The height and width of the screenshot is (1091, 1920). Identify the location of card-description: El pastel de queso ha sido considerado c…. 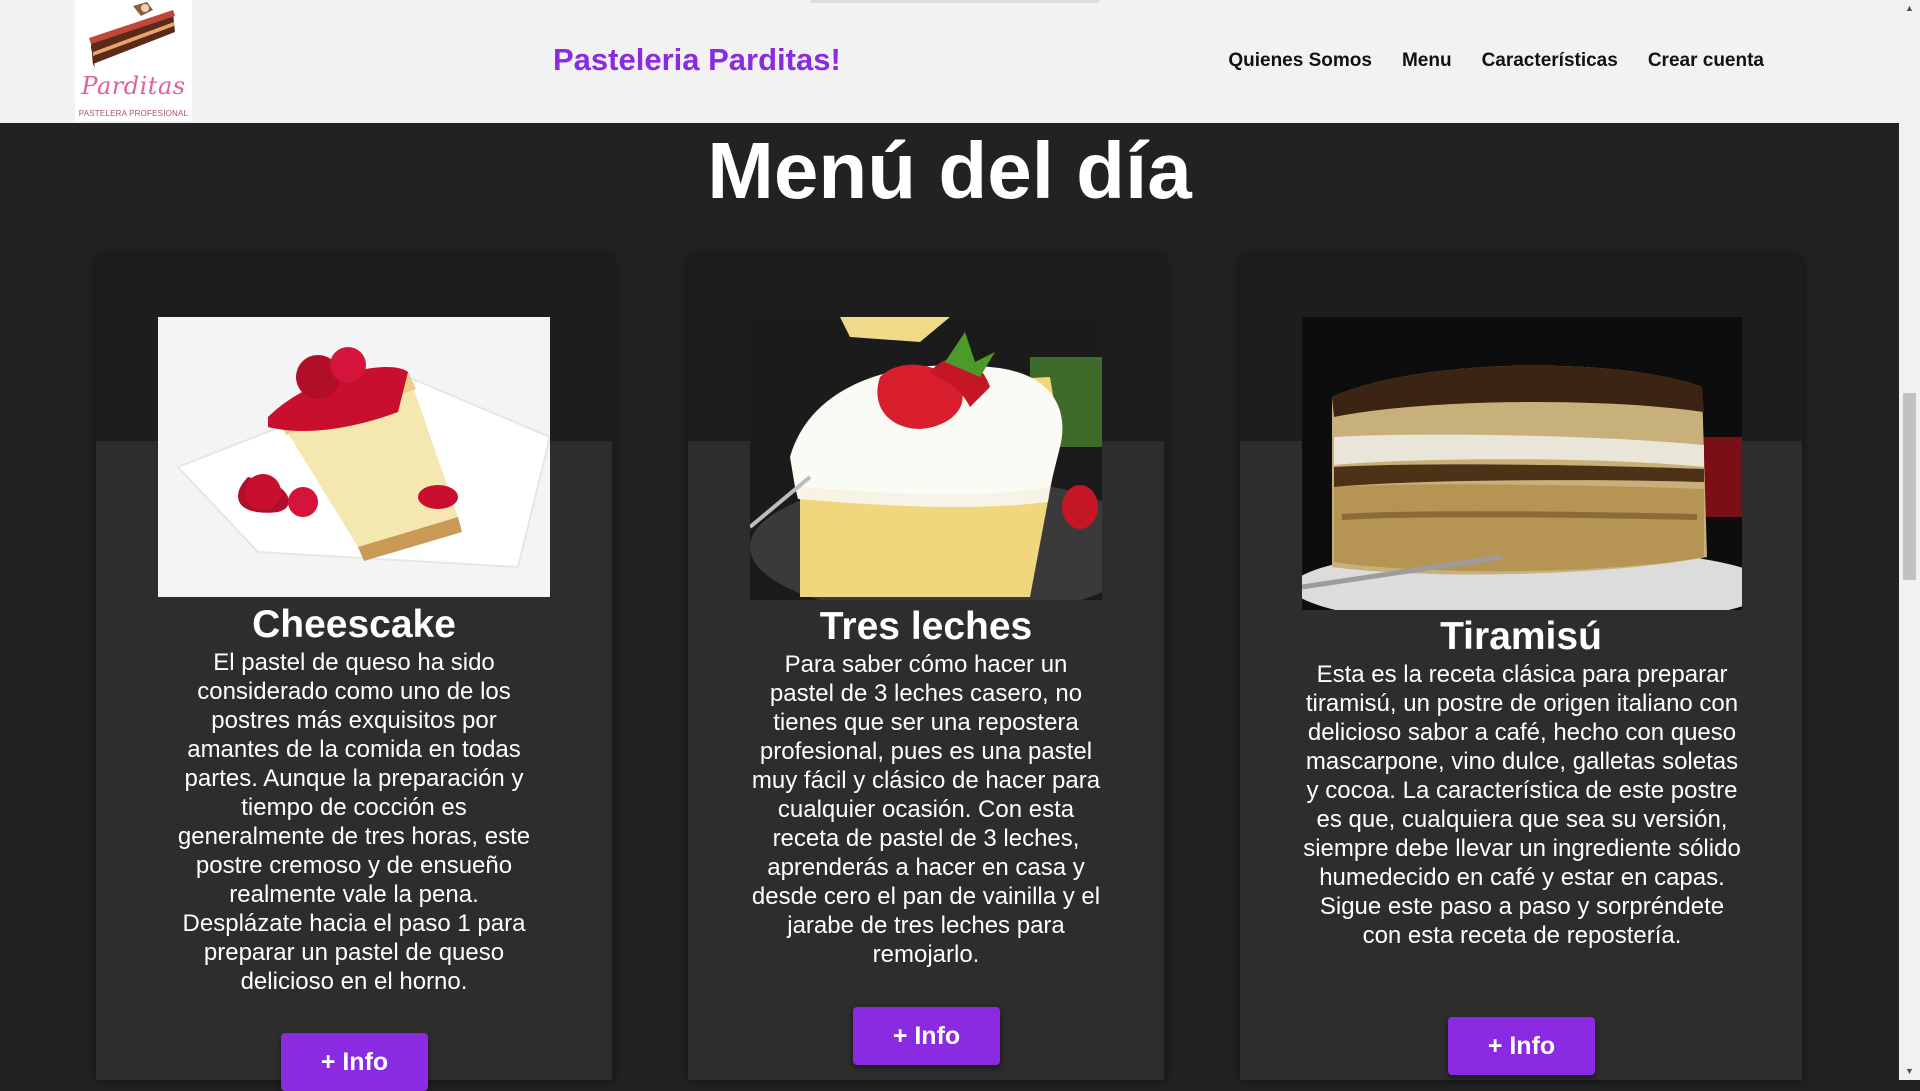
(354, 822).